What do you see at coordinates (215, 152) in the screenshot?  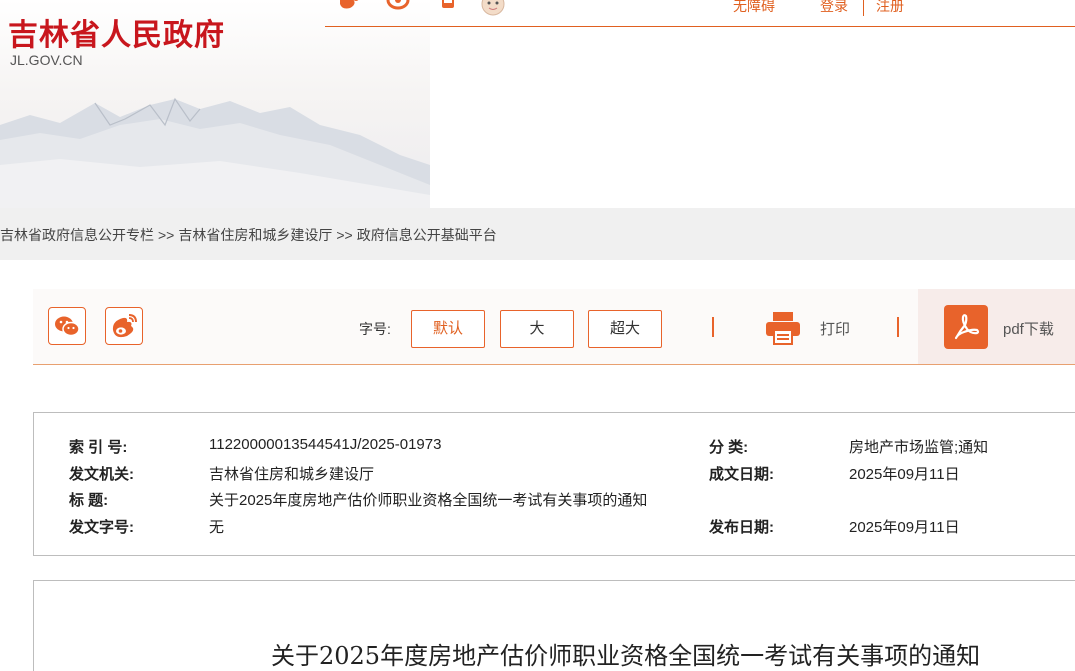 I see `mountain-illustration` at bounding box center [215, 152].